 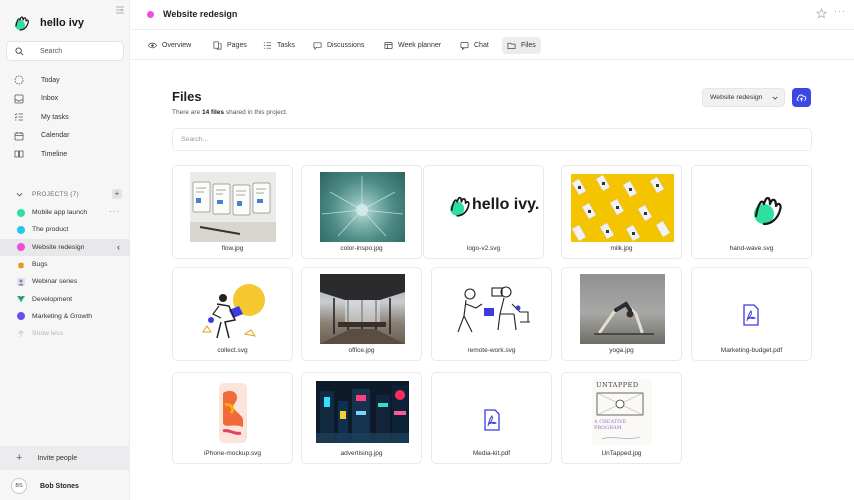 I want to click on app-logo: hello ivy, so click(x=48, y=23).